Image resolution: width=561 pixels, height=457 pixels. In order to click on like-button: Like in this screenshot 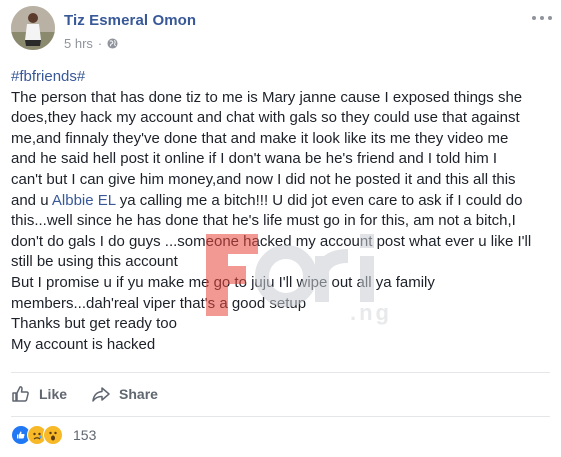, I will do `click(39, 394)`.